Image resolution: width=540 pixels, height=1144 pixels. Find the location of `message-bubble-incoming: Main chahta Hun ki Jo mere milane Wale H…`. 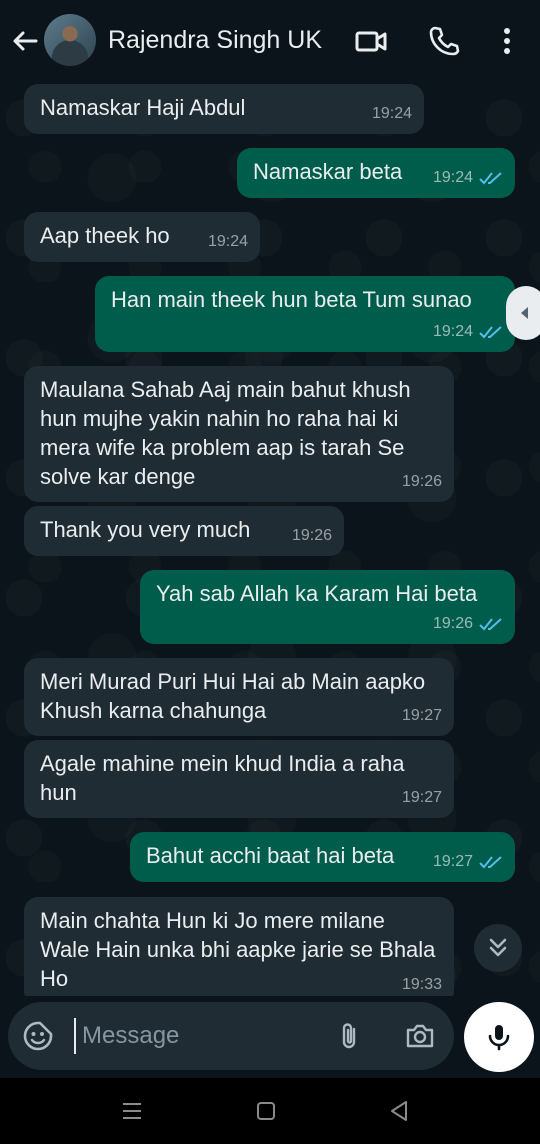

message-bubble-incoming: Main chahta Hun ki Jo mere milane Wale H… is located at coordinates (239, 946).